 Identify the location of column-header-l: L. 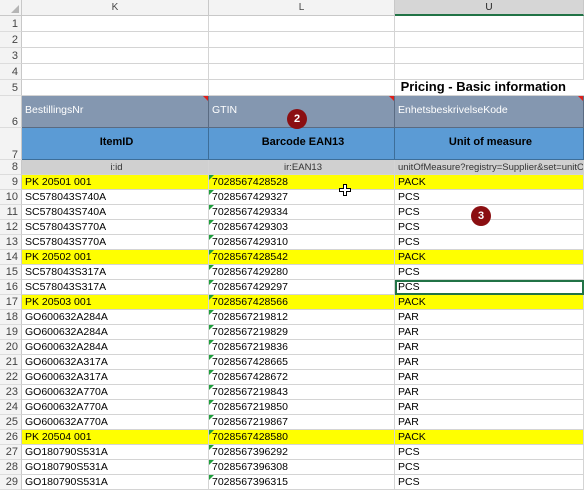
(302, 8).